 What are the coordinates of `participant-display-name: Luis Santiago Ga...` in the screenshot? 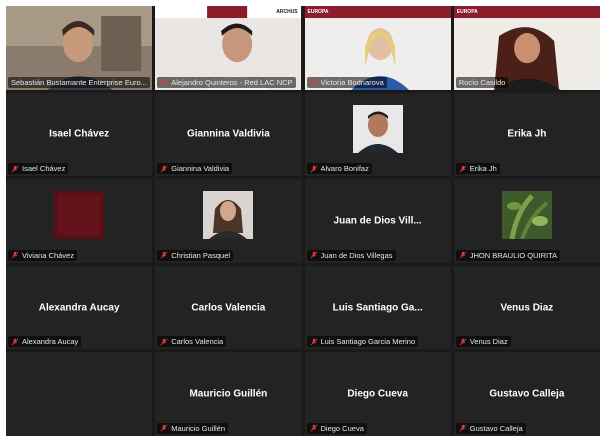 It's located at (377, 308).